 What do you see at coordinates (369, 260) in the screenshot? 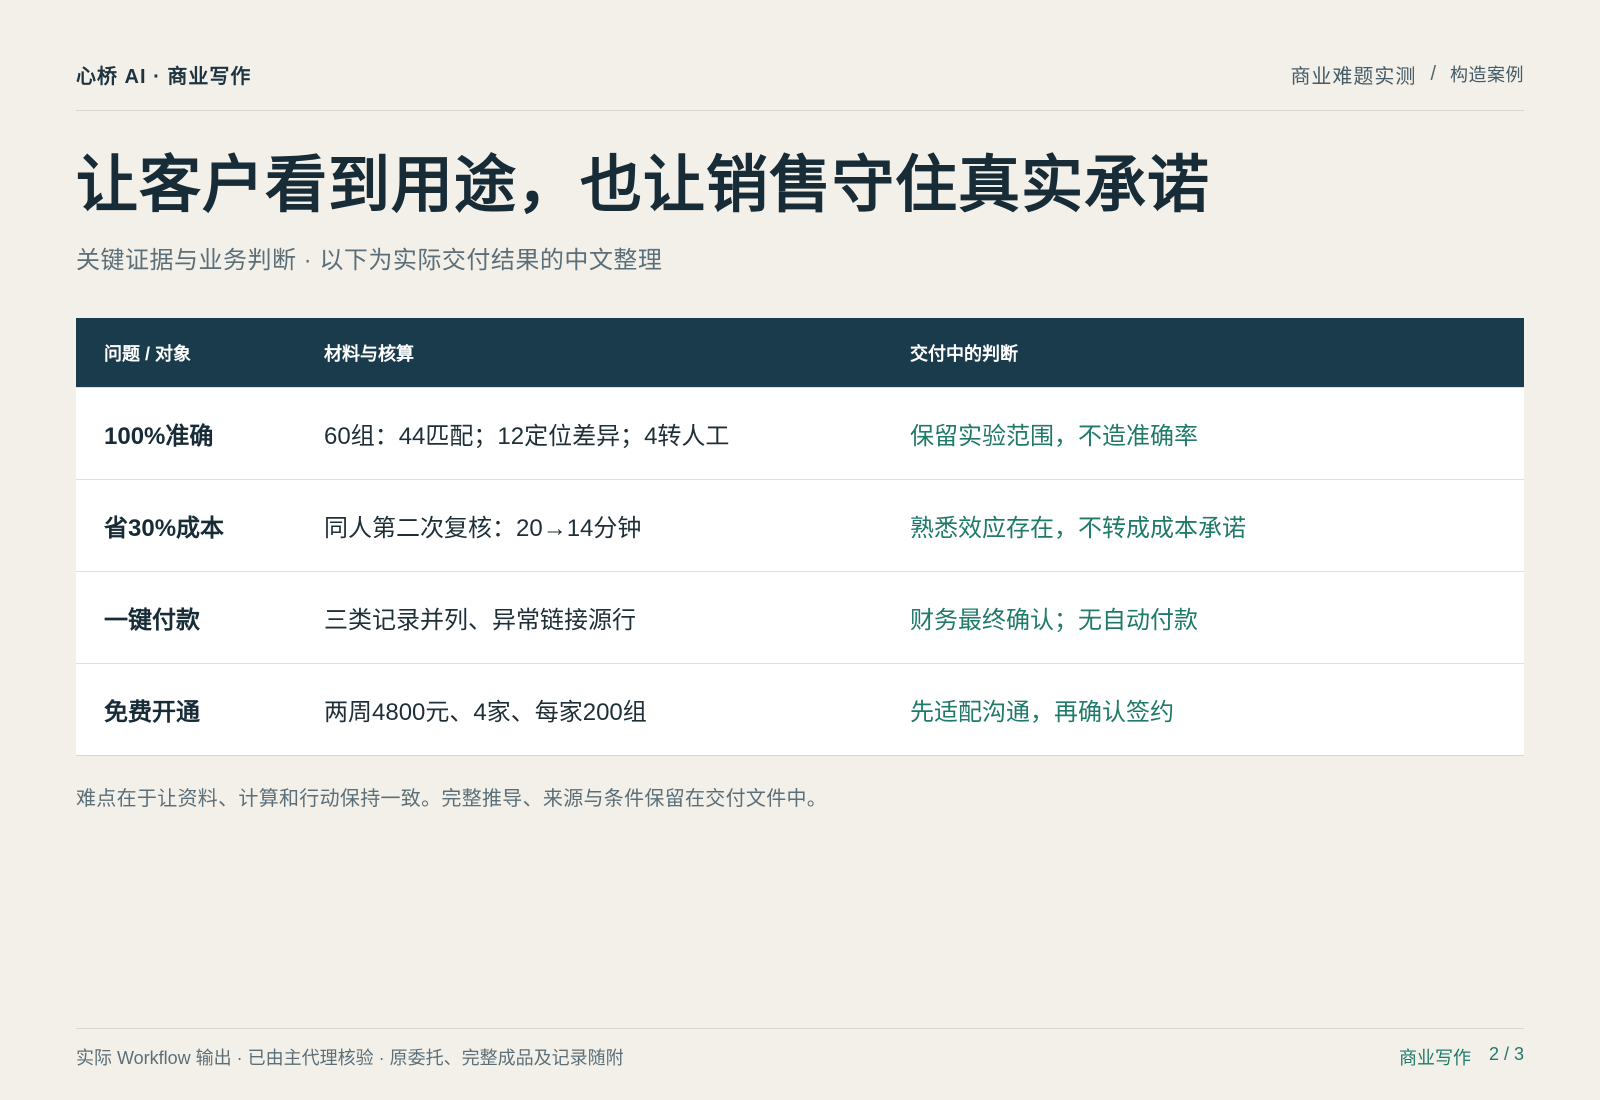
I see `page-subtitle: 关键证据与业务判断 · 以下为实际交付结果的中文整理` at bounding box center [369, 260].